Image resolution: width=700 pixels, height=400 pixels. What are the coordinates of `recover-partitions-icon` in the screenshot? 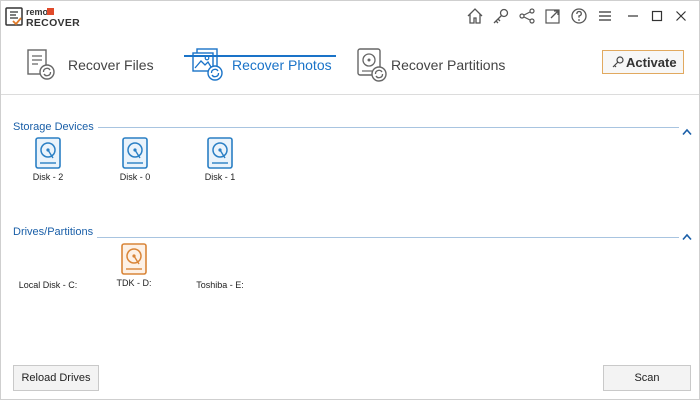 It's located at (373, 65).